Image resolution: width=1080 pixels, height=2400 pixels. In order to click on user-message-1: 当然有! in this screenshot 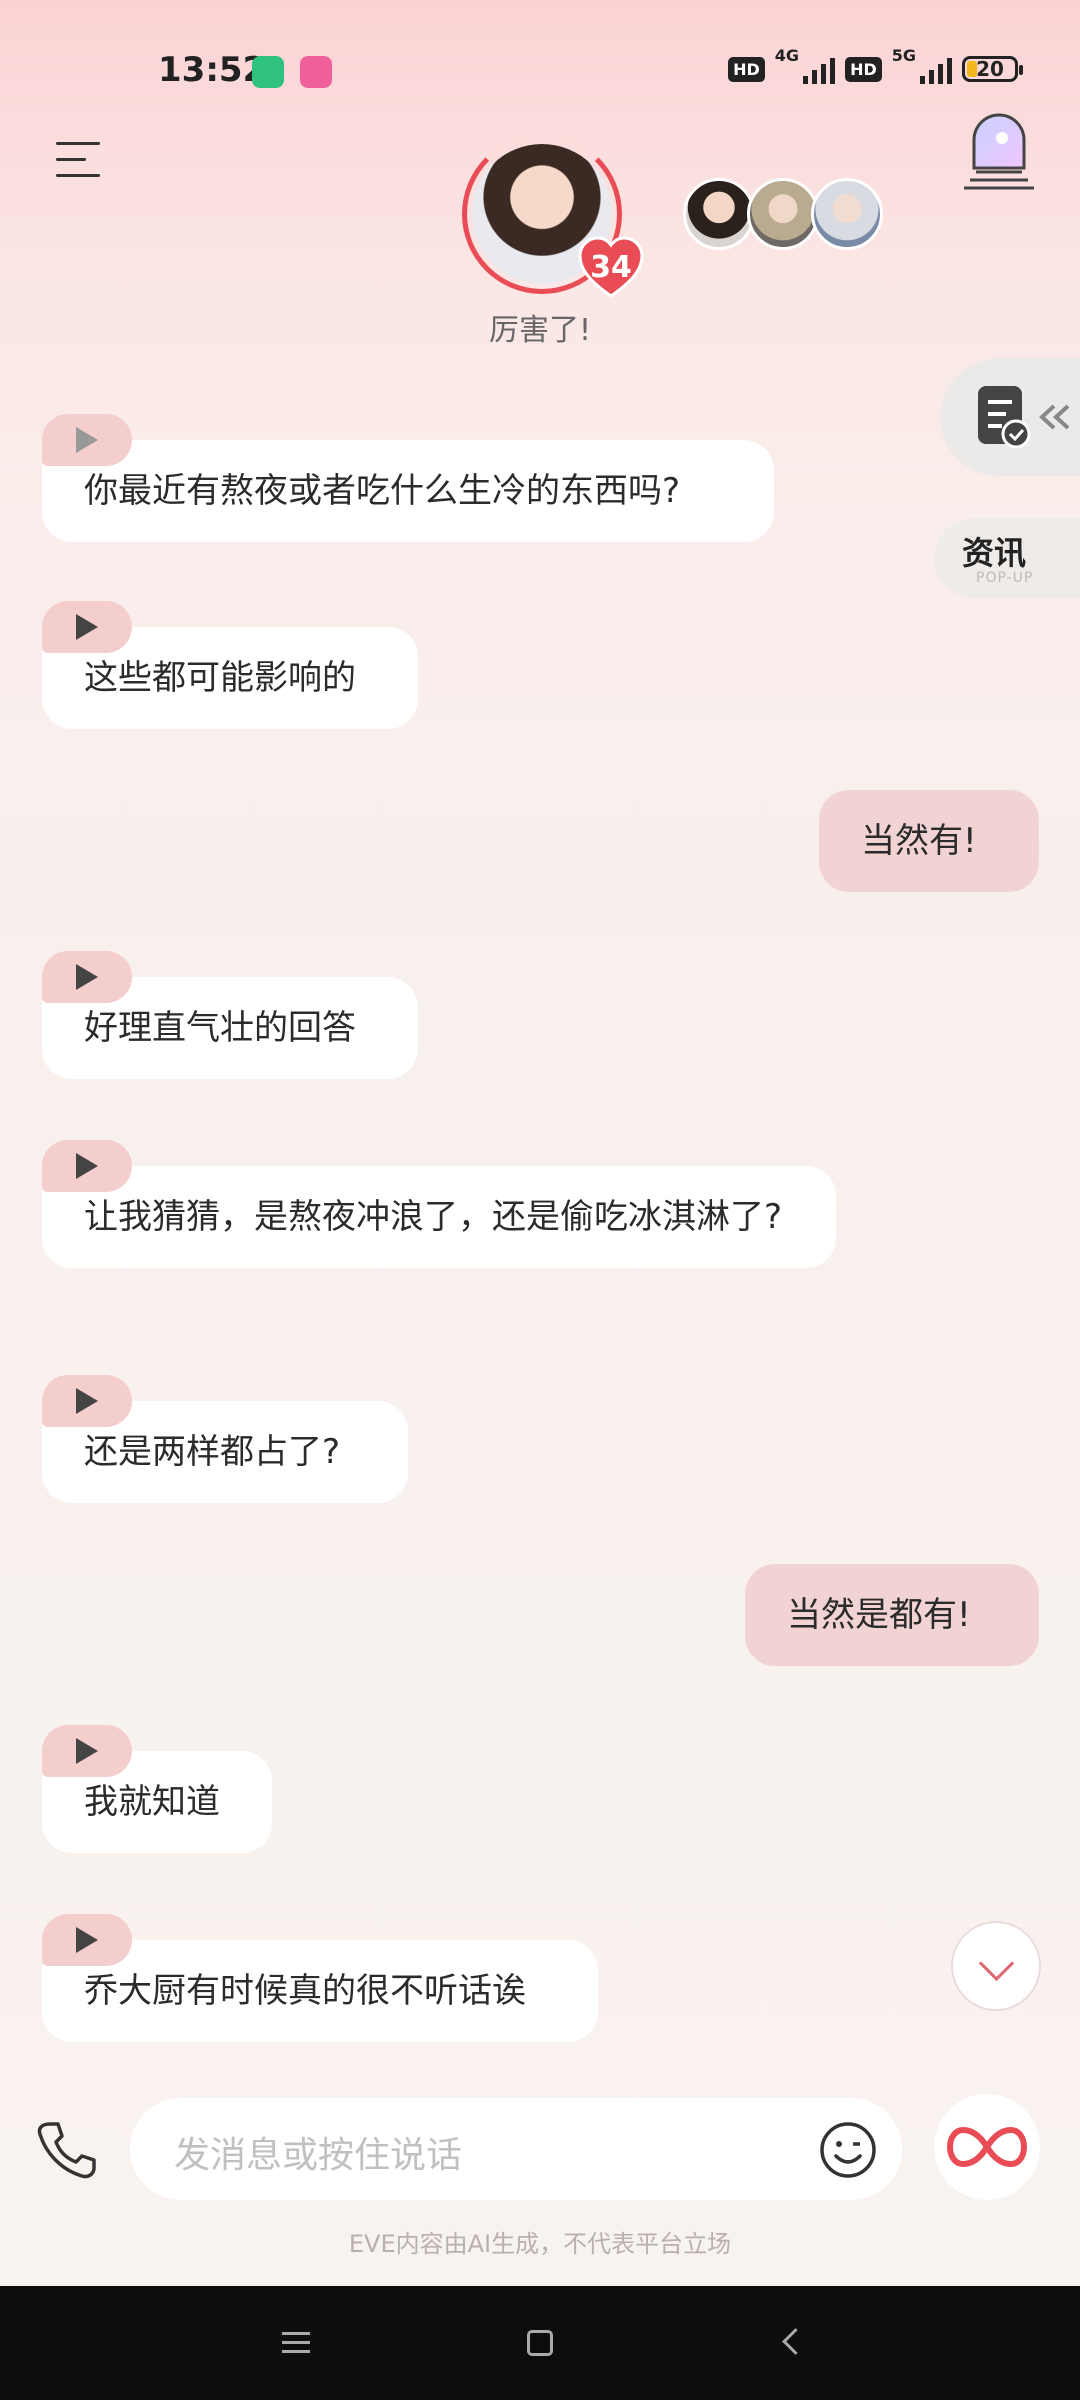, I will do `click(929, 841)`.